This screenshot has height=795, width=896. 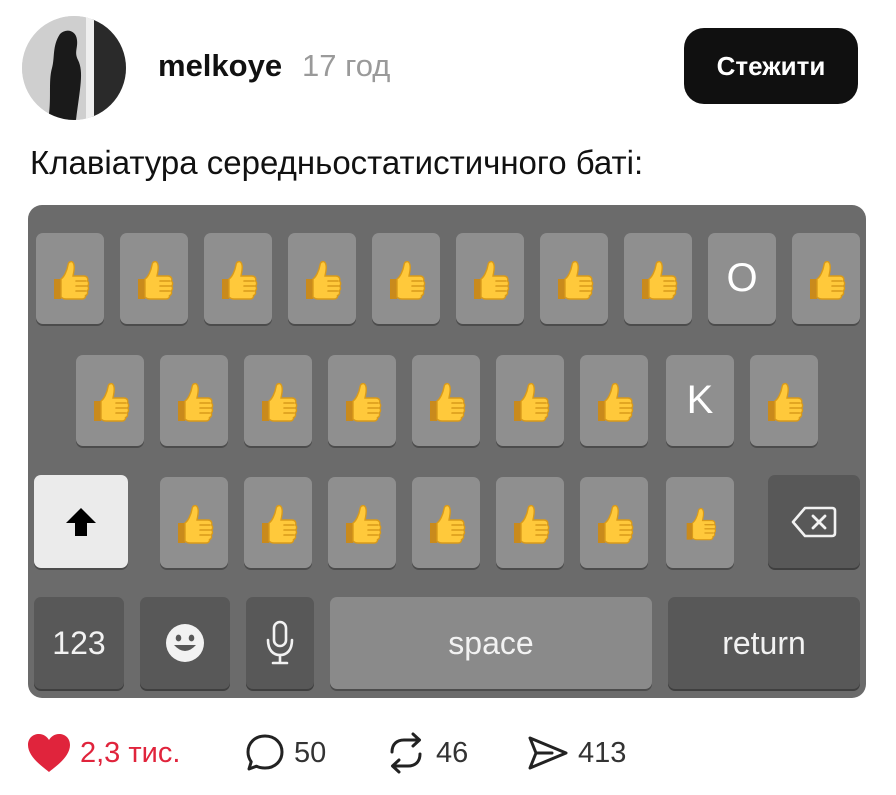 I want to click on key-backspace, so click(x=814, y=521).